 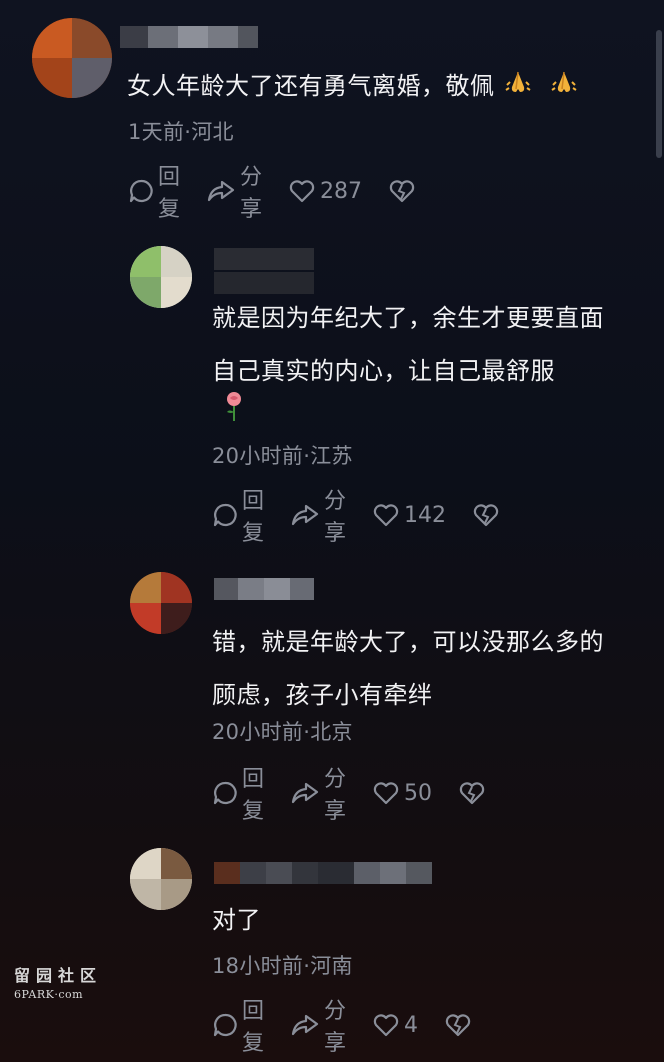 I want to click on like-button: 142, so click(x=409, y=515).